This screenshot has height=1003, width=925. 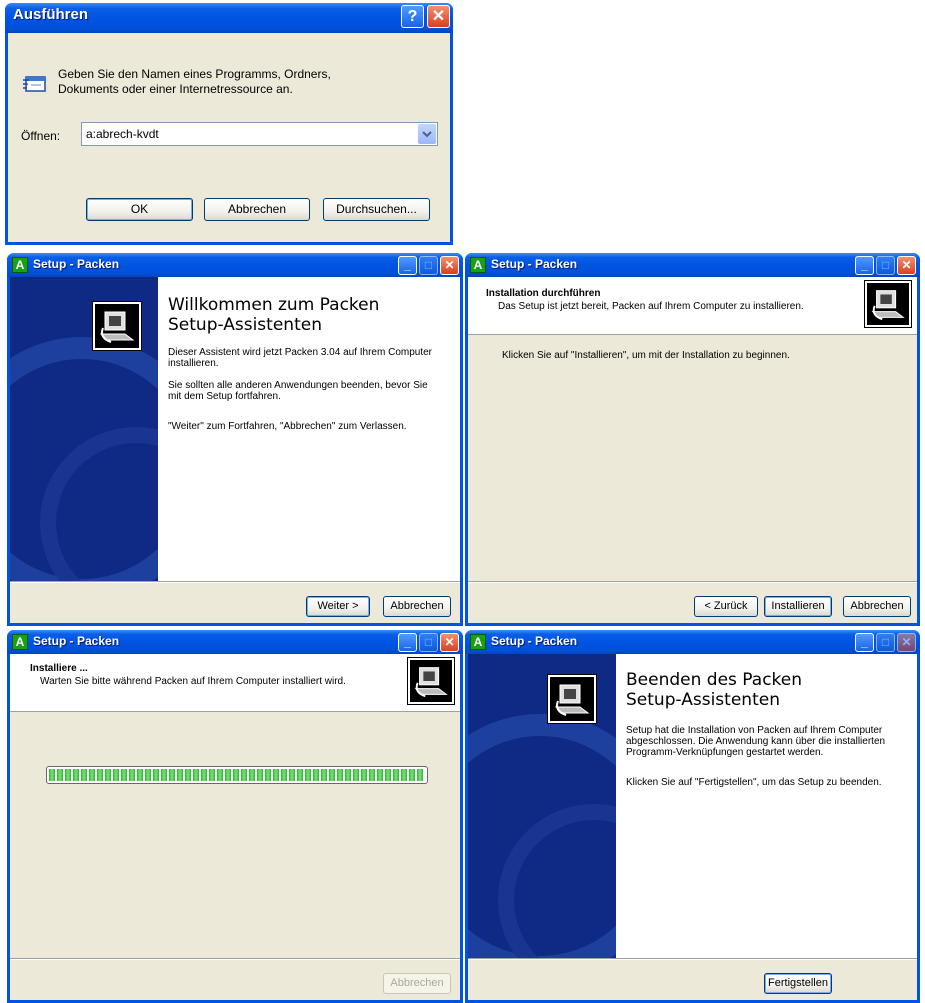 What do you see at coordinates (714, 680) in the screenshot?
I see `finish-heading-line1: Beenden des Packen` at bounding box center [714, 680].